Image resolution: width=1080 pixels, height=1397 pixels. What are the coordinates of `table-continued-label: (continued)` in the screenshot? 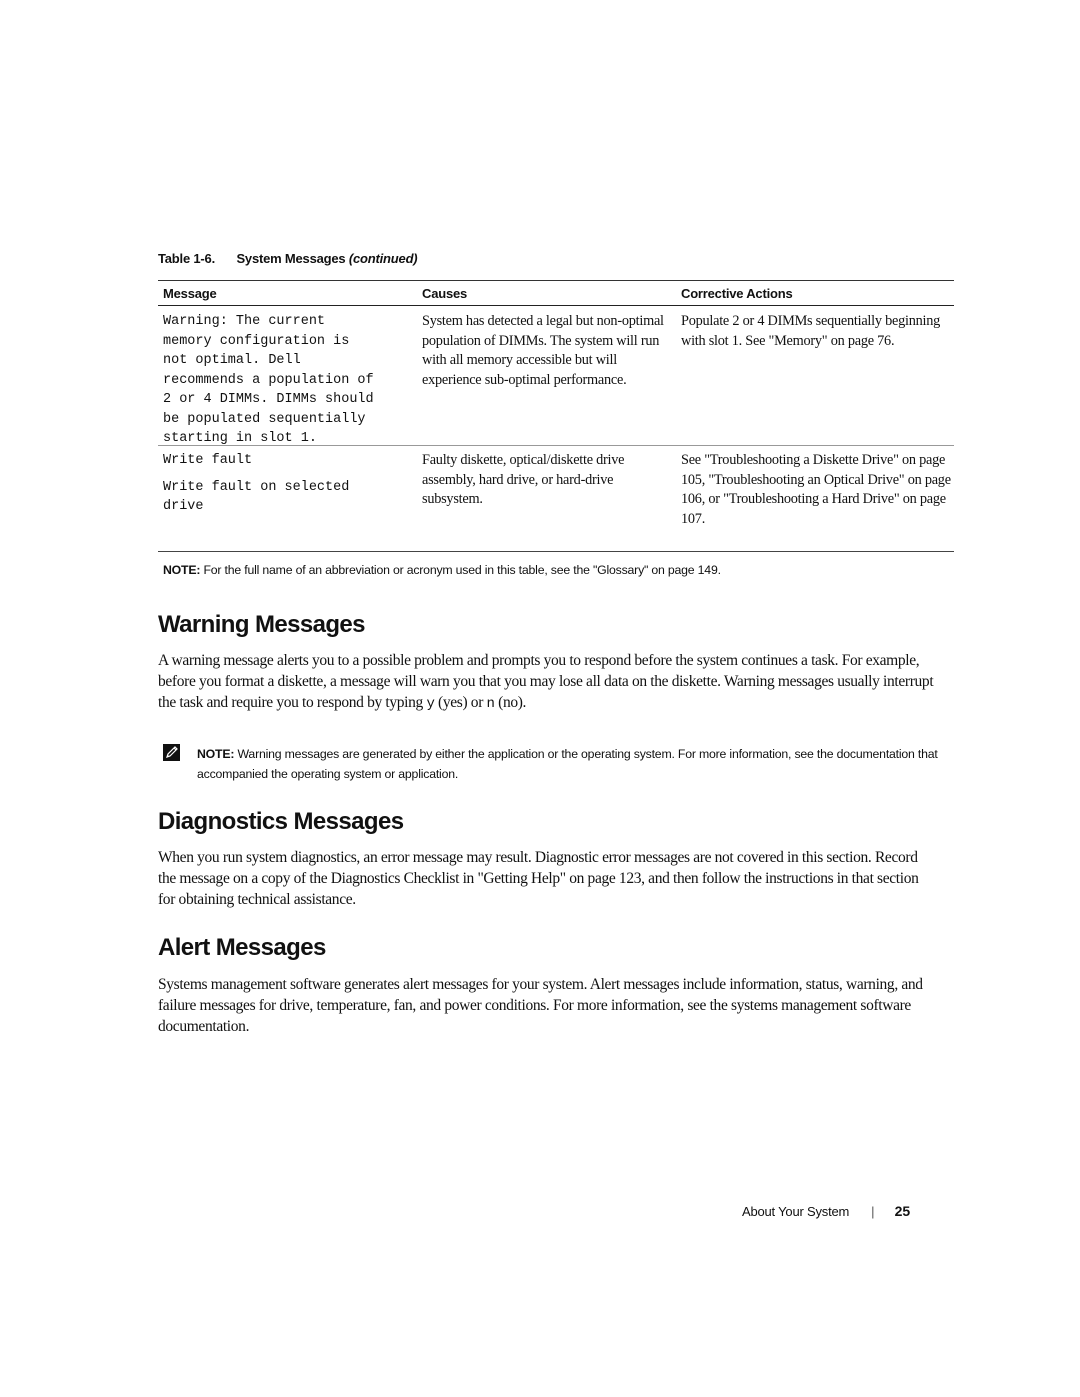 It's located at (383, 258).